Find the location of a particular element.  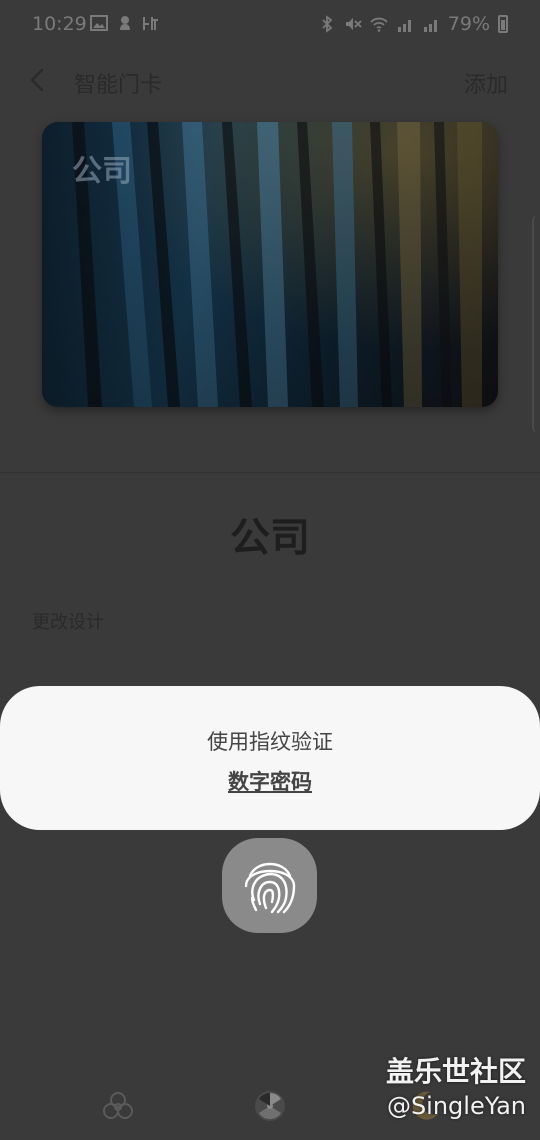

dialog-title: 使用指纹验证 is located at coordinates (270, 742).